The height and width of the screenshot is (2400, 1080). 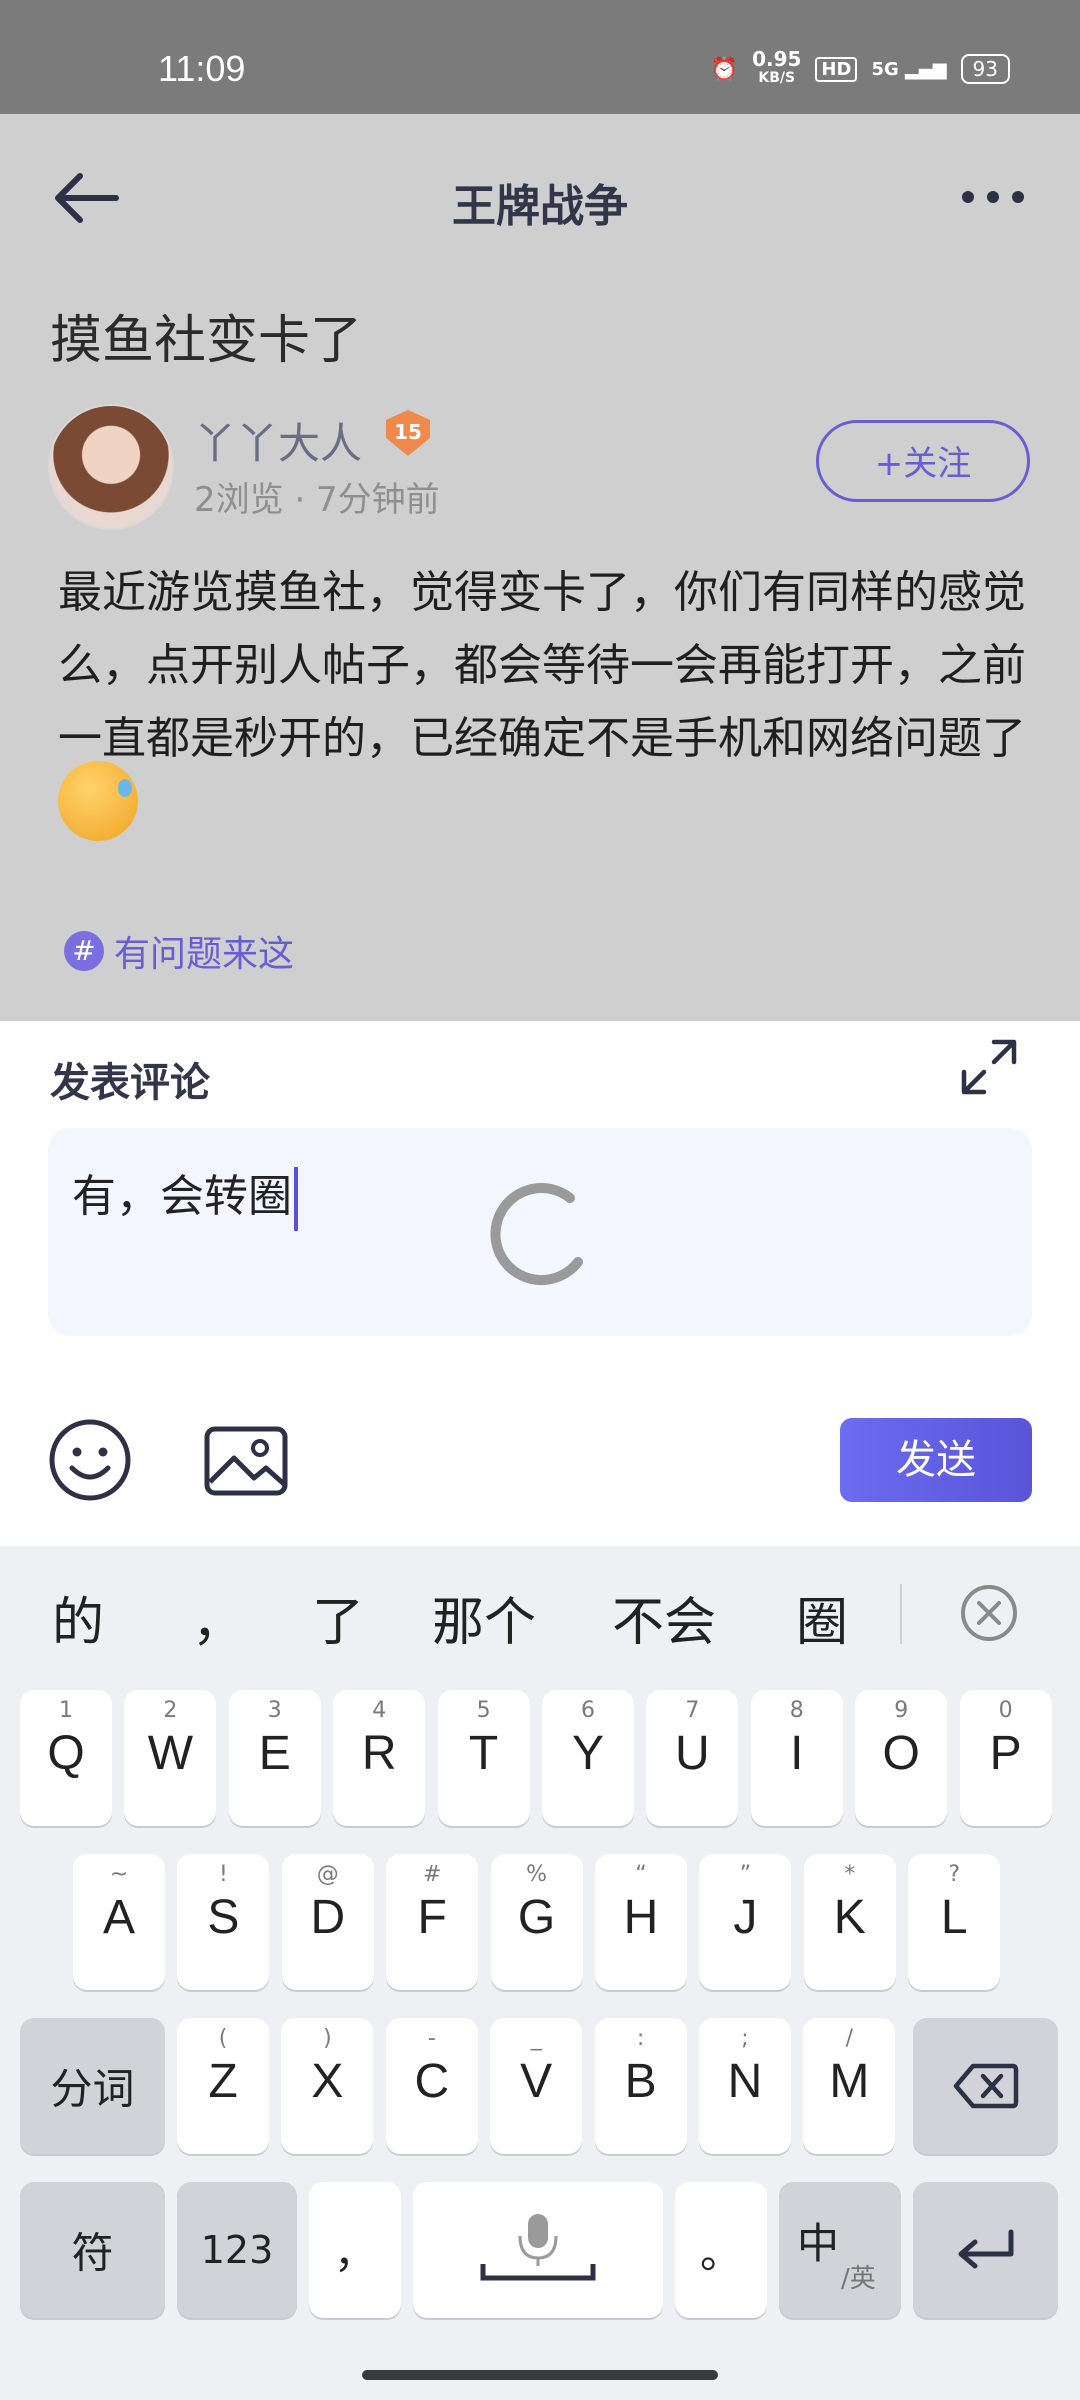 What do you see at coordinates (796, 1710) in the screenshot?
I see `key-hint: 8` at bounding box center [796, 1710].